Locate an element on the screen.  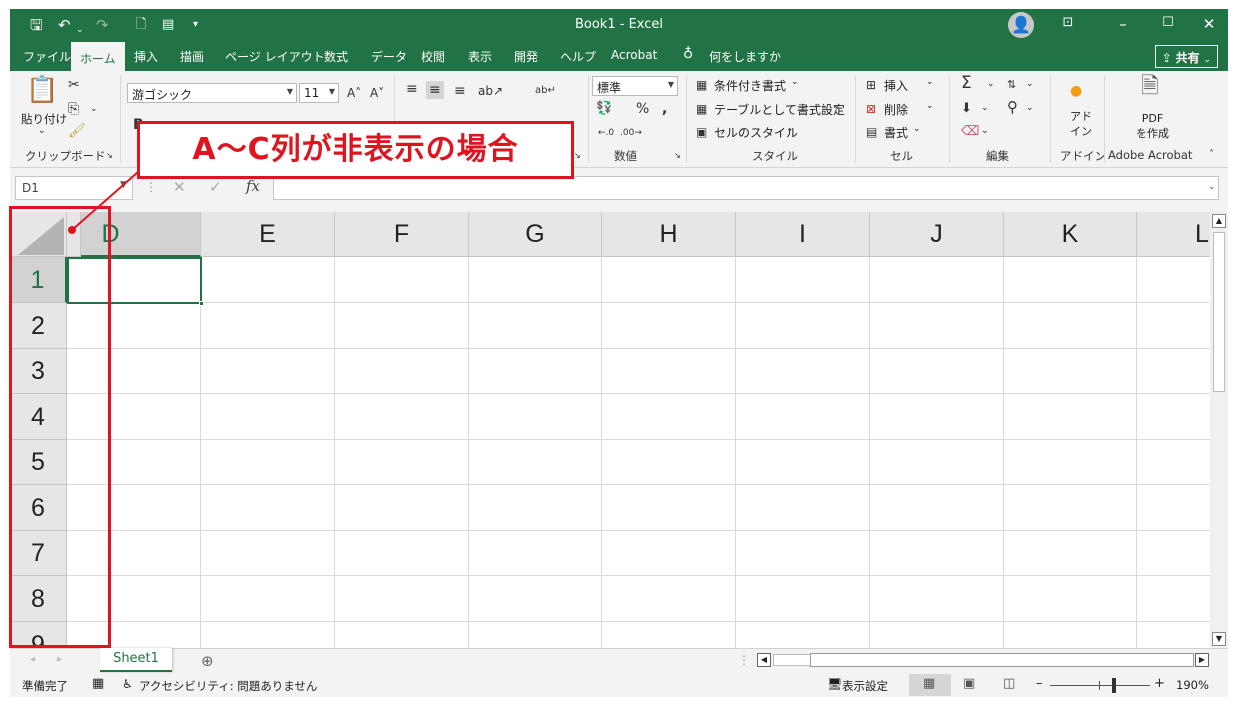
page-layout-view-icon: ▣ is located at coordinates (969, 683).